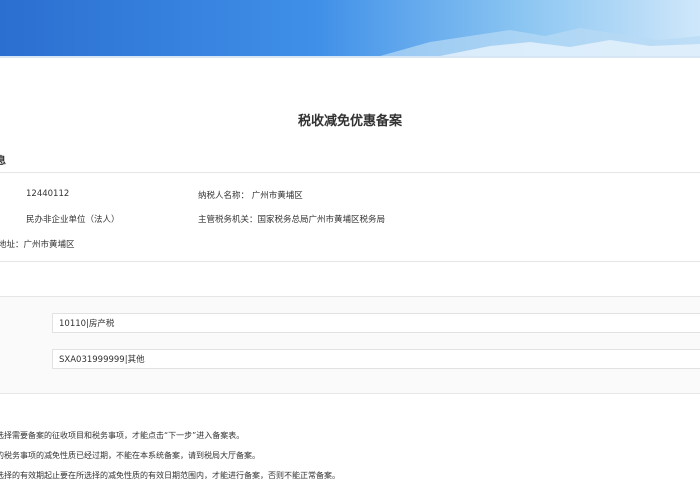  What do you see at coordinates (376, 359) in the screenshot?
I see `tax-matter-field: SXA031999999|其他` at bounding box center [376, 359].